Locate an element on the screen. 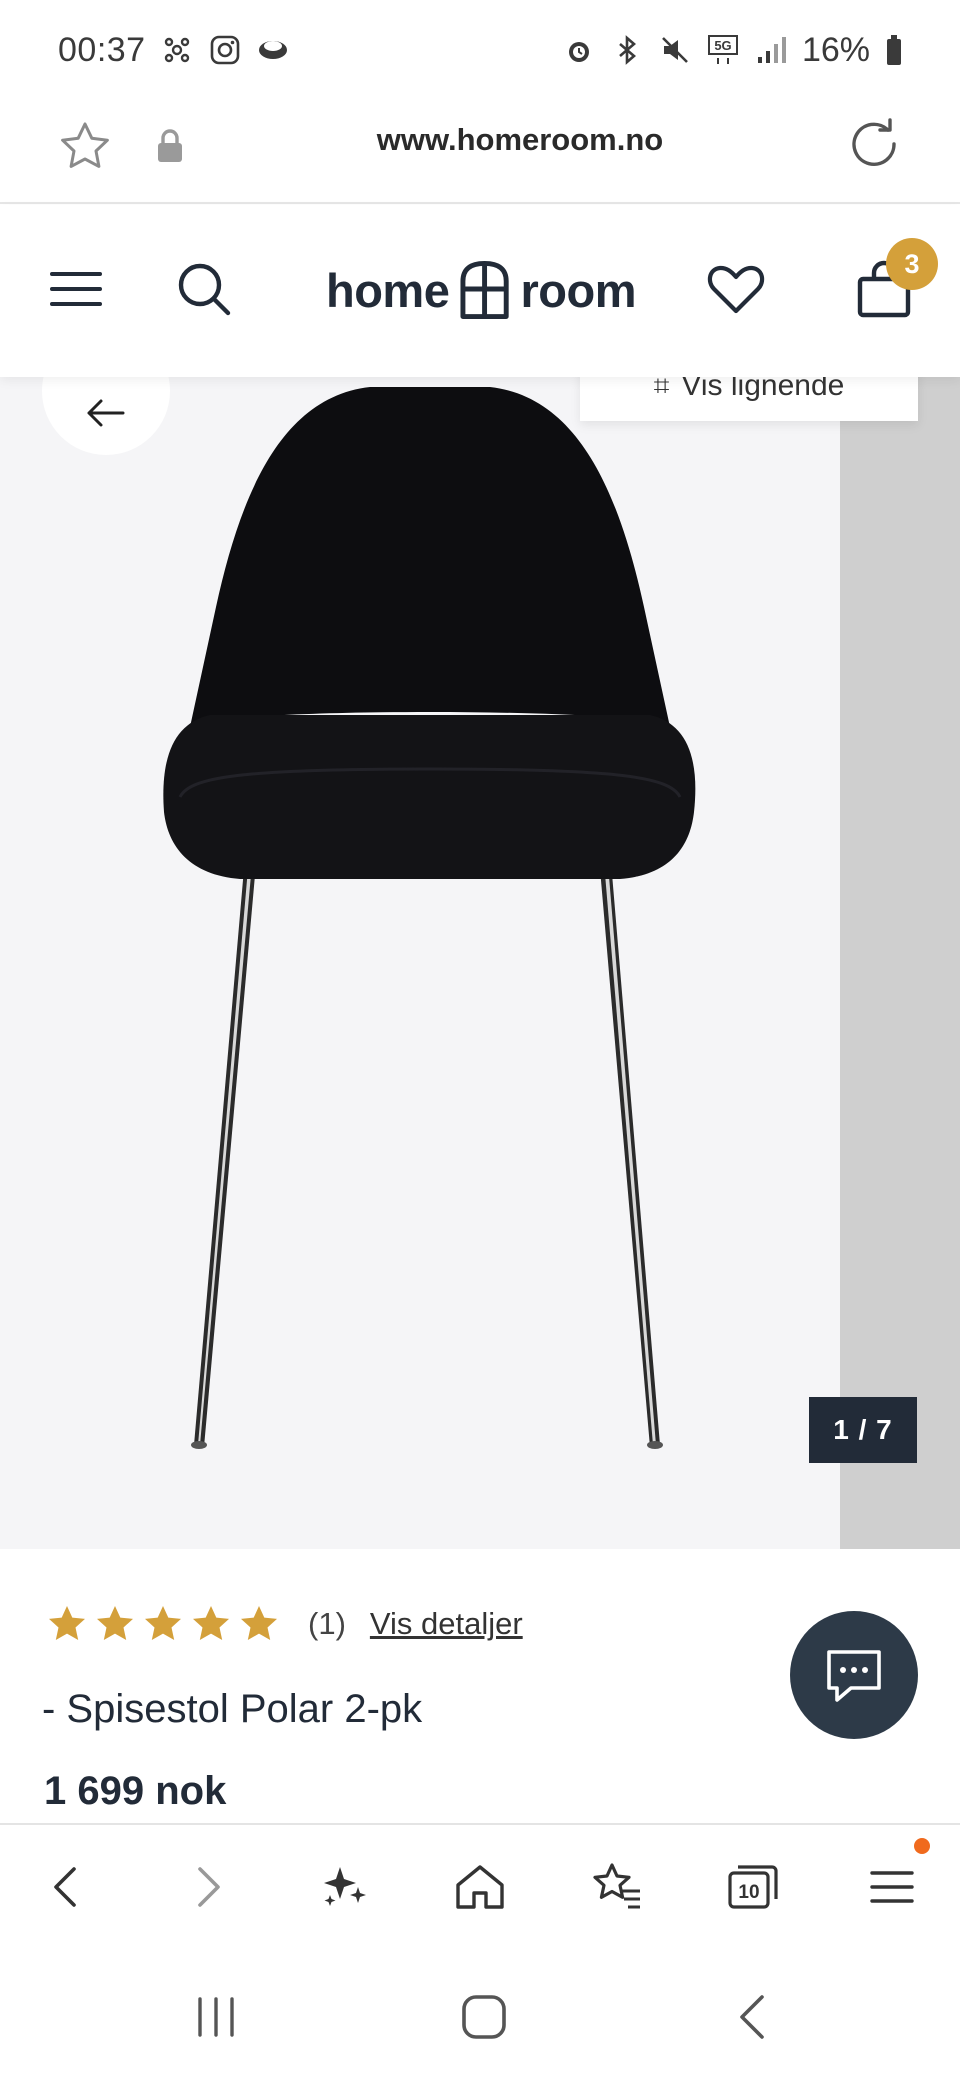 The width and height of the screenshot is (960, 2080). rating-stars is located at coordinates (163, 1624).